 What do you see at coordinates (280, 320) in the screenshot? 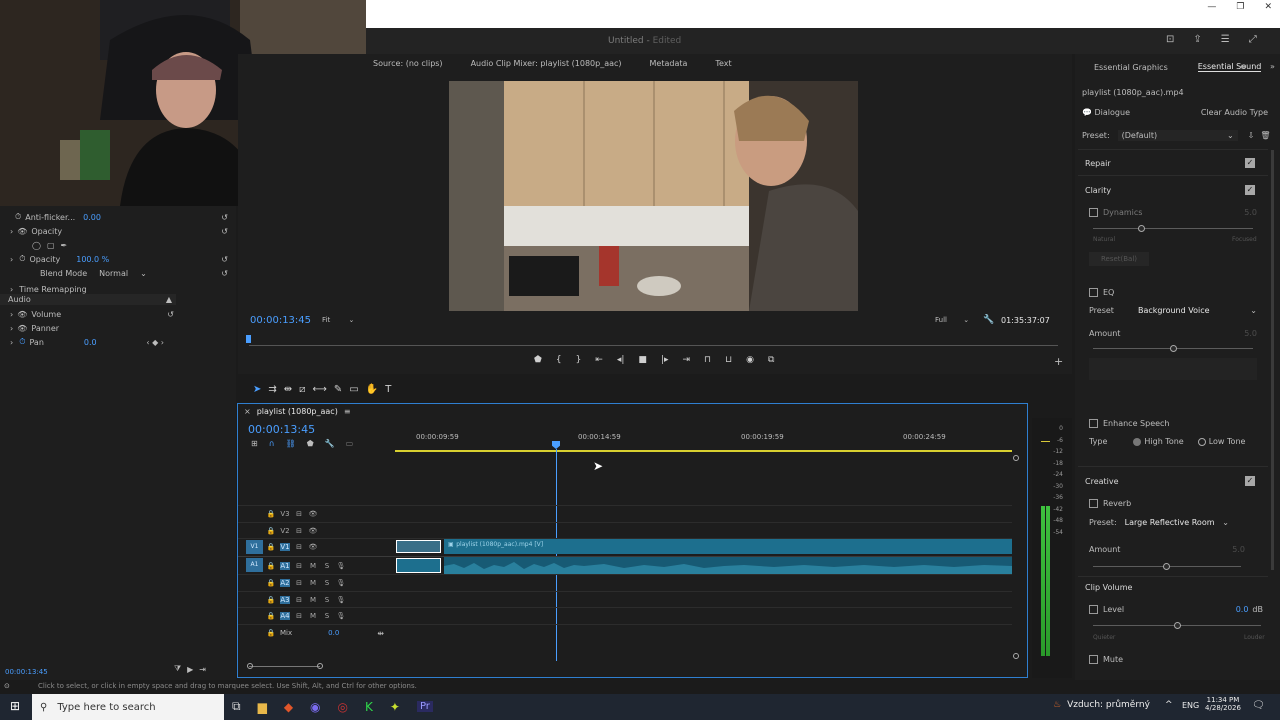
I see `program-timecode: 00:00:13:45` at bounding box center [280, 320].